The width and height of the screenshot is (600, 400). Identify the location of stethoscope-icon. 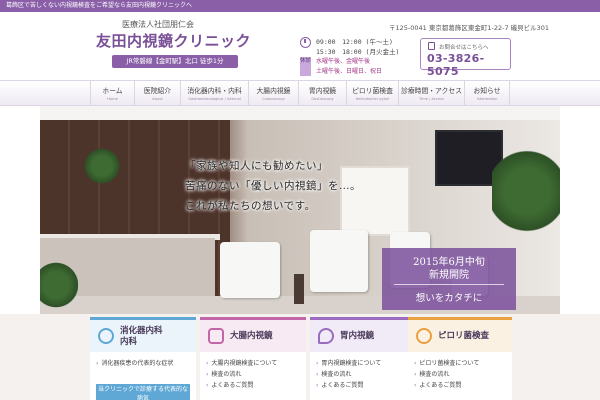
(106, 336).